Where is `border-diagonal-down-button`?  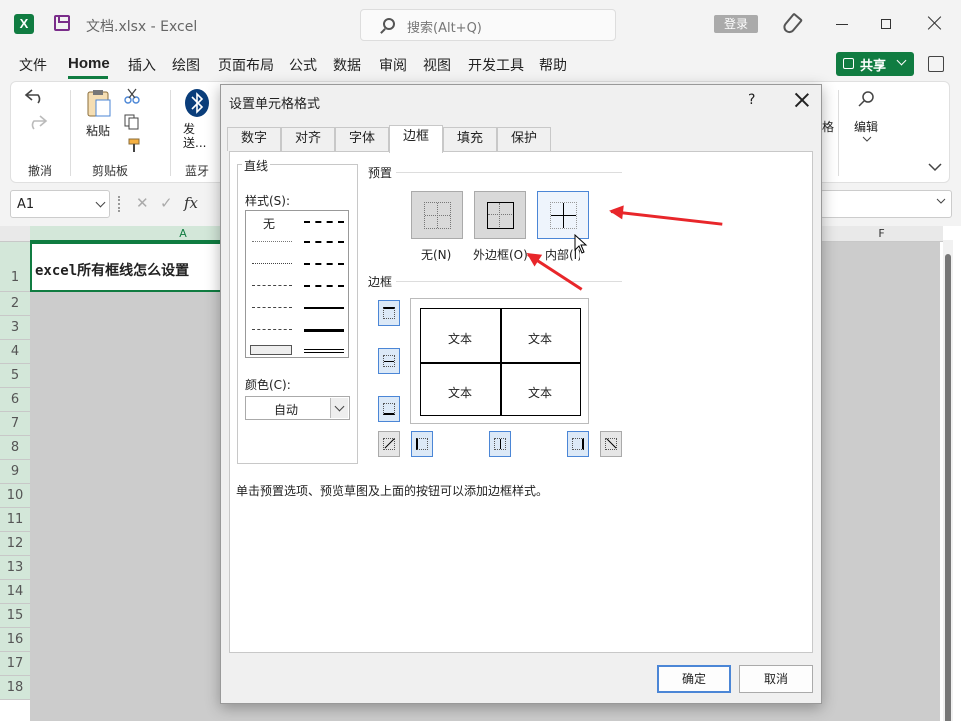 border-diagonal-down-button is located at coordinates (611, 444).